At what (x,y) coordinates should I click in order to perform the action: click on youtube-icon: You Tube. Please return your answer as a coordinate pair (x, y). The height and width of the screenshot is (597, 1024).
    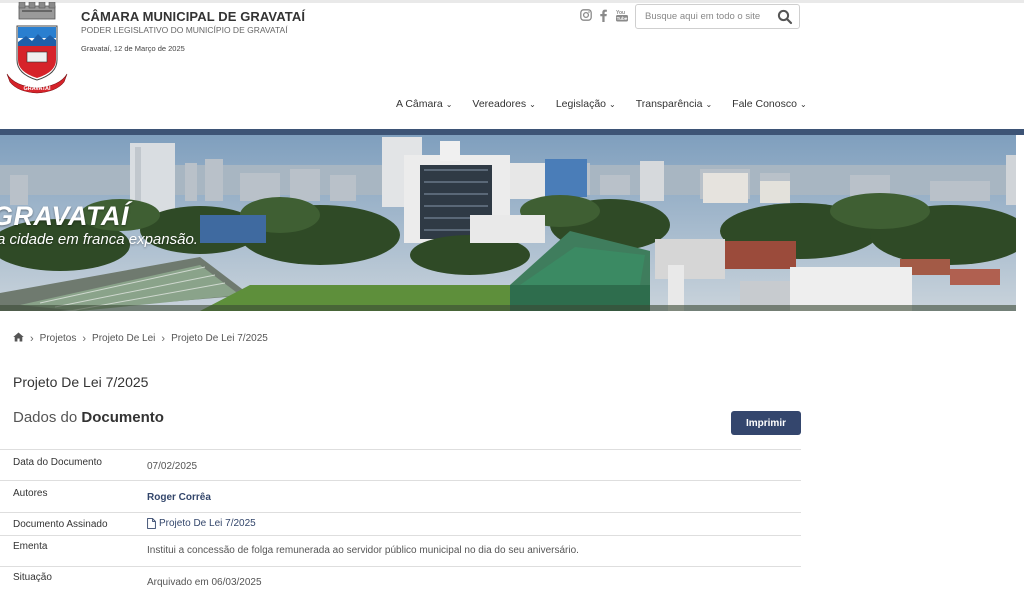
    Looking at the image, I should click on (621, 15).